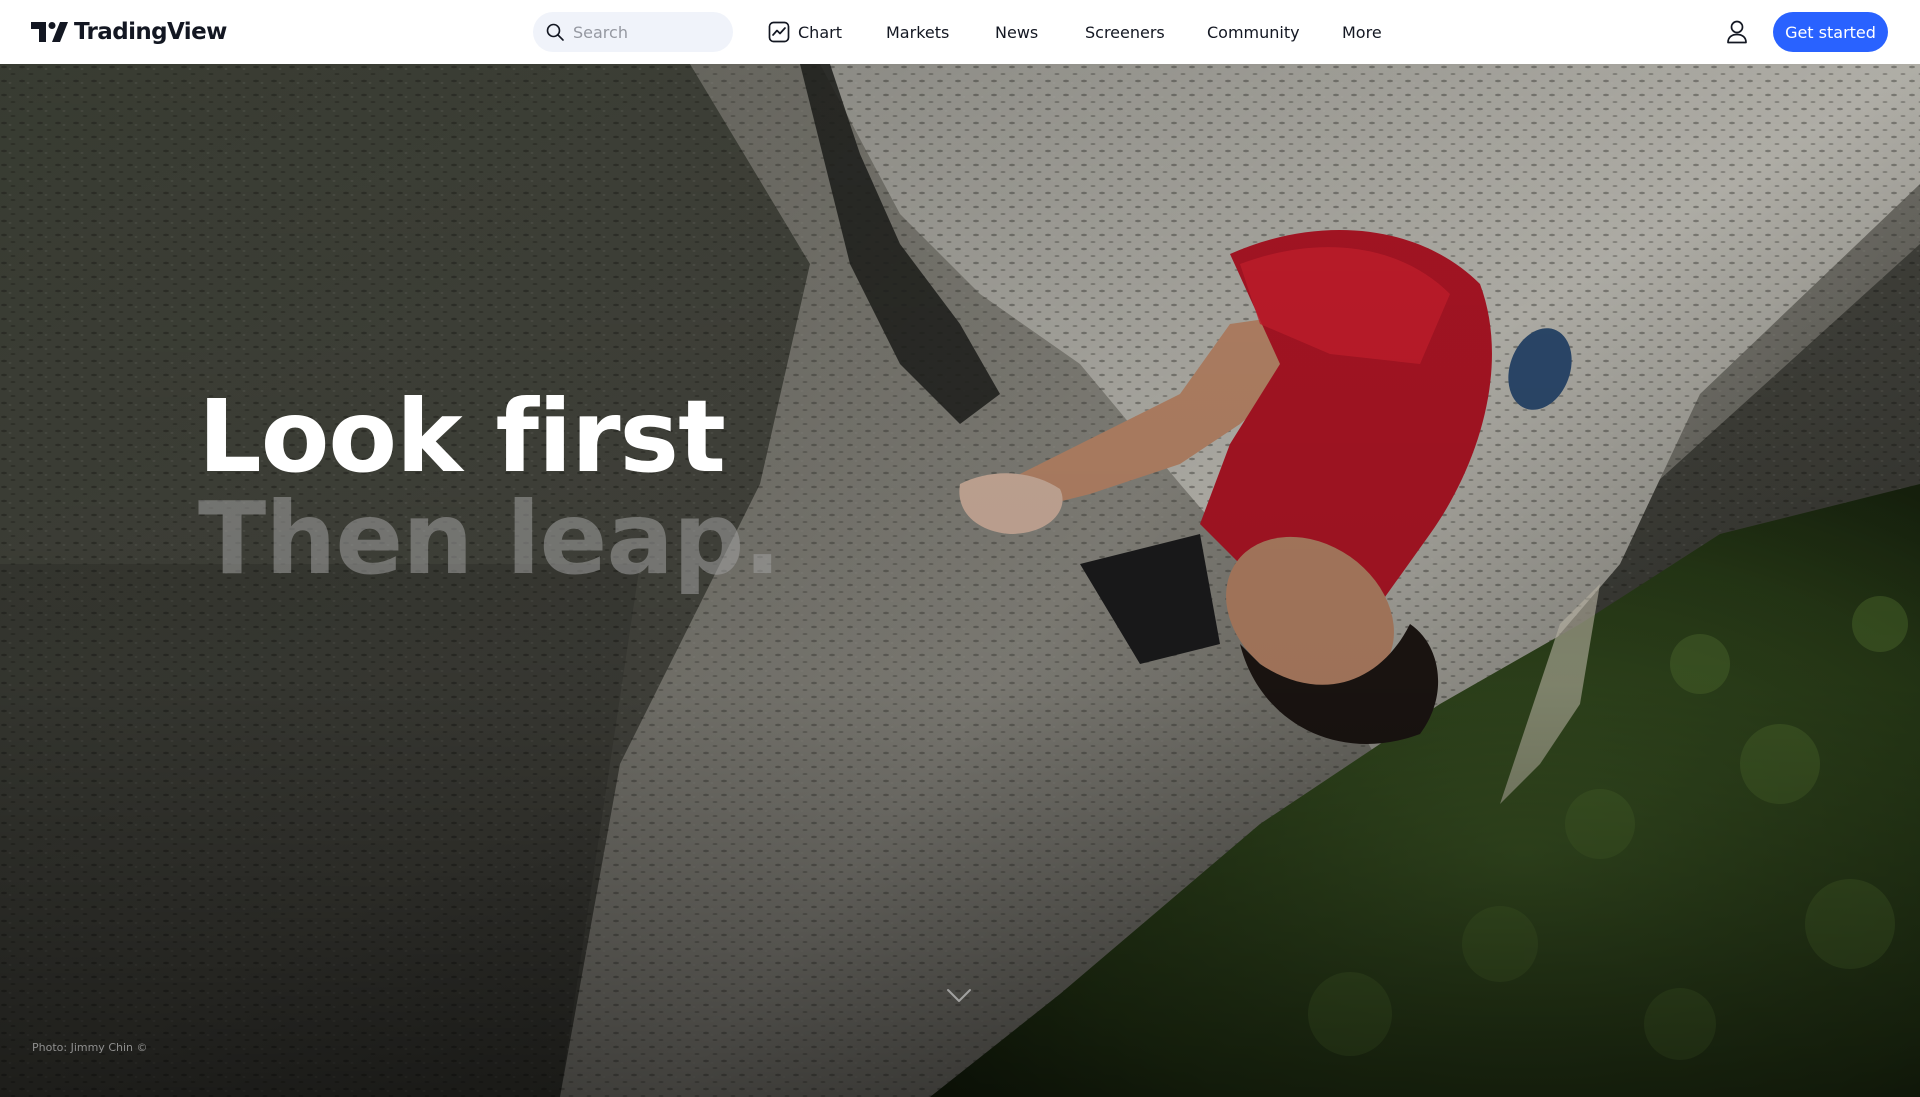 This screenshot has width=1920, height=1097. What do you see at coordinates (779, 32) in the screenshot?
I see `chart-icon` at bounding box center [779, 32].